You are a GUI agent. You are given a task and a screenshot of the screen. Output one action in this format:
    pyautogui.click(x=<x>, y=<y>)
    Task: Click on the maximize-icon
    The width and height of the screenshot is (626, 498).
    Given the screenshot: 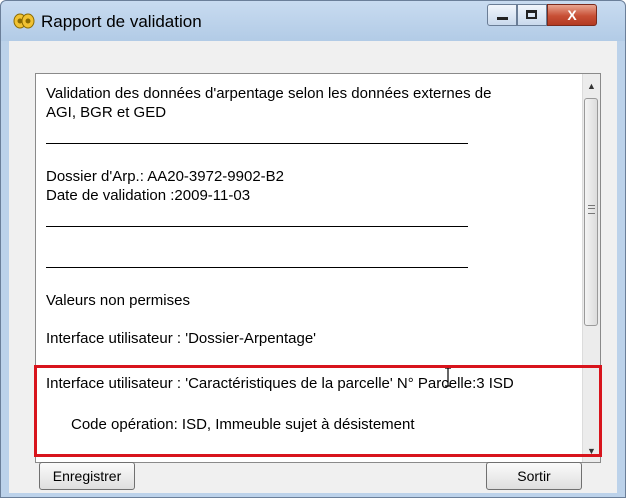 What is the action you would take?
    pyautogui.click(x=531, y=14)
    